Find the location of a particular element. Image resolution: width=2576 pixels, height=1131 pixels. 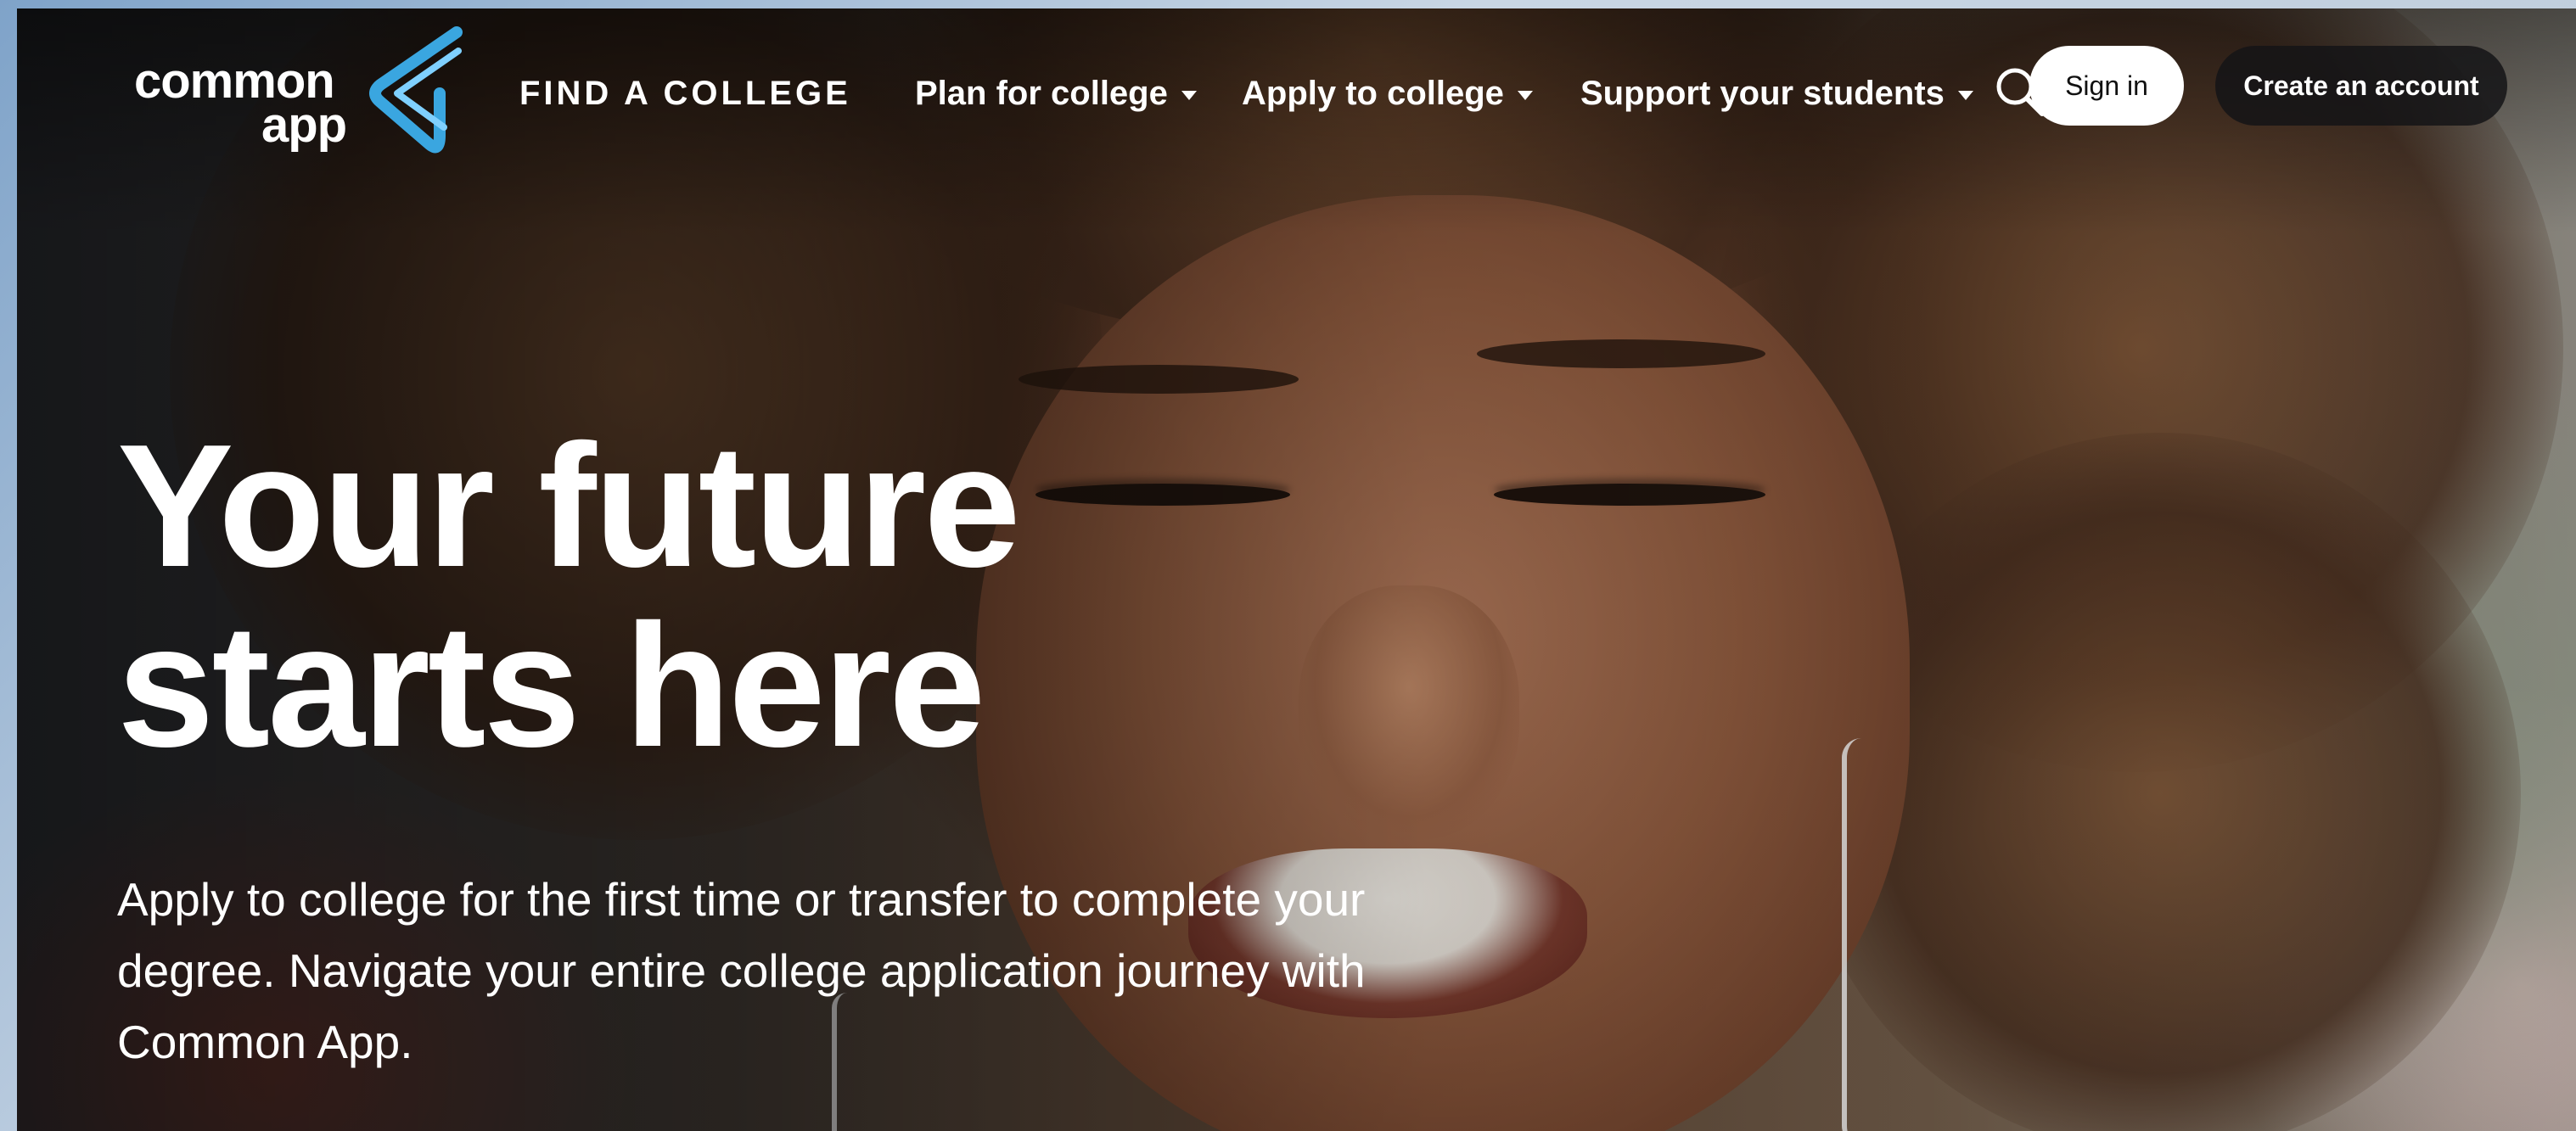

create-account-button: Create an account is located at coordinates (2361, 86).